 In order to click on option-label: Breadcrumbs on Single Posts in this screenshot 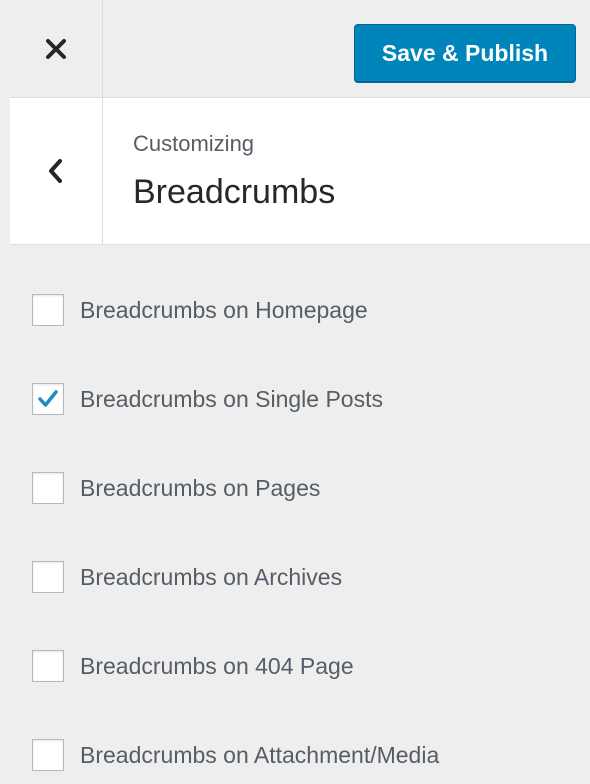, I will do `click(231, 398)`.